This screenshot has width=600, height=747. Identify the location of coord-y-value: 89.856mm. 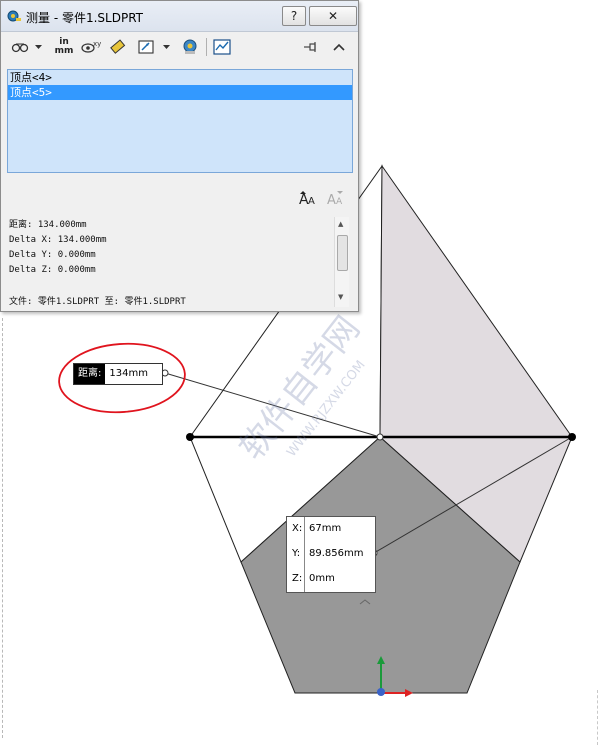
(336, 553).